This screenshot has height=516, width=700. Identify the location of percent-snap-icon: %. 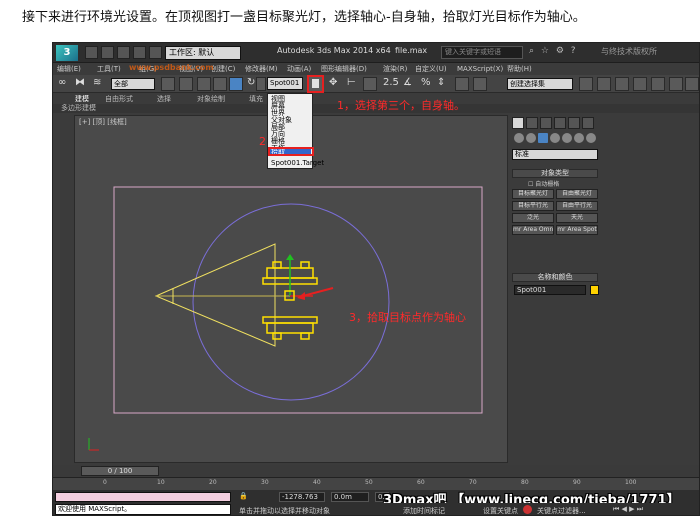
(426, 83).